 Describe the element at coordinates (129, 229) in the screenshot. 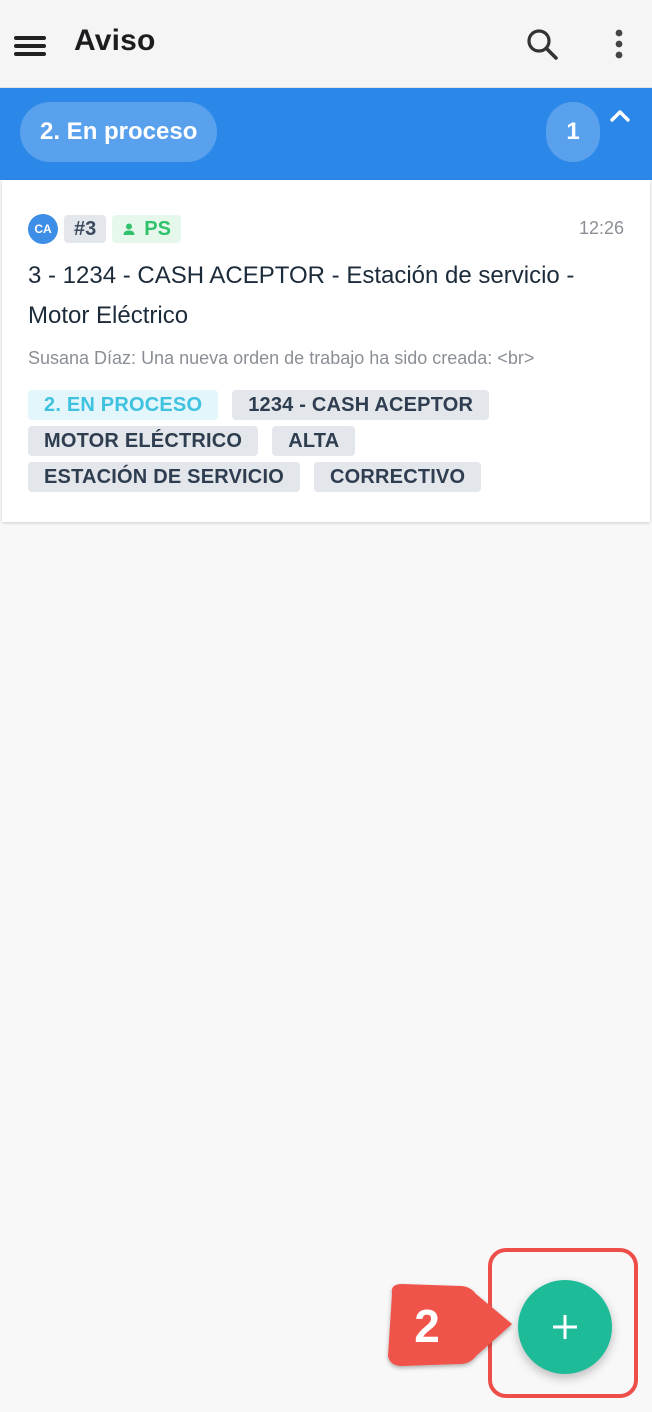

I see `person-icon` at that location.